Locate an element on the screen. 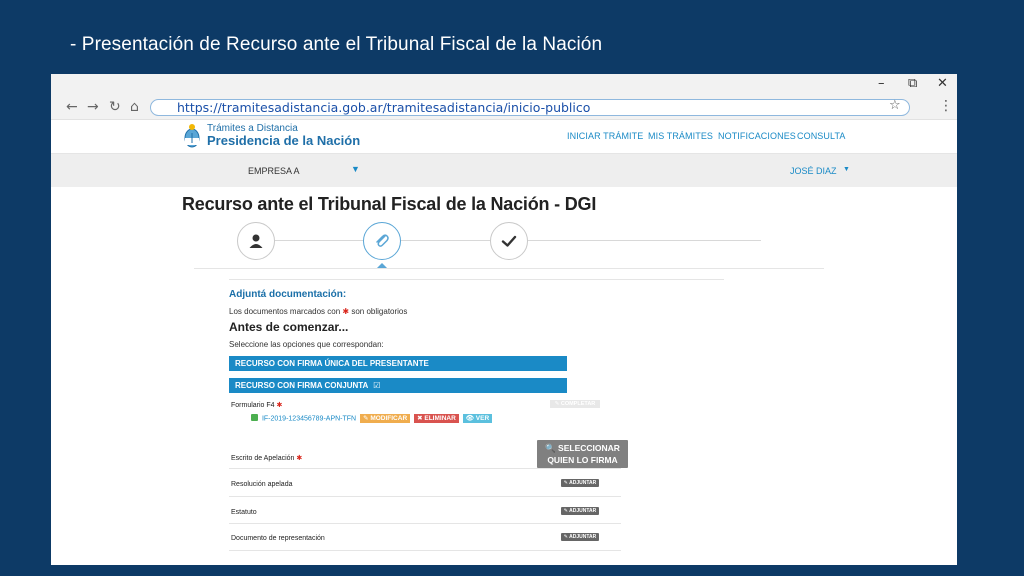 The width and height of the screenshot is (1024, 576). argentina-coat-of-arms-icon is located at coordinates (192, 136).